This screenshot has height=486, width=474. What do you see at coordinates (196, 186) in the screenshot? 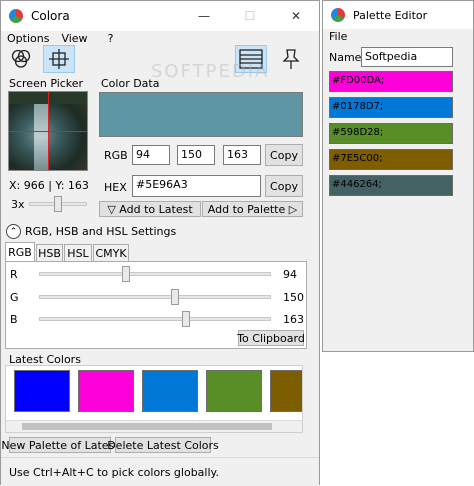
I see `hex-value-field: #5E96A3` at bounding box center [196, 186].